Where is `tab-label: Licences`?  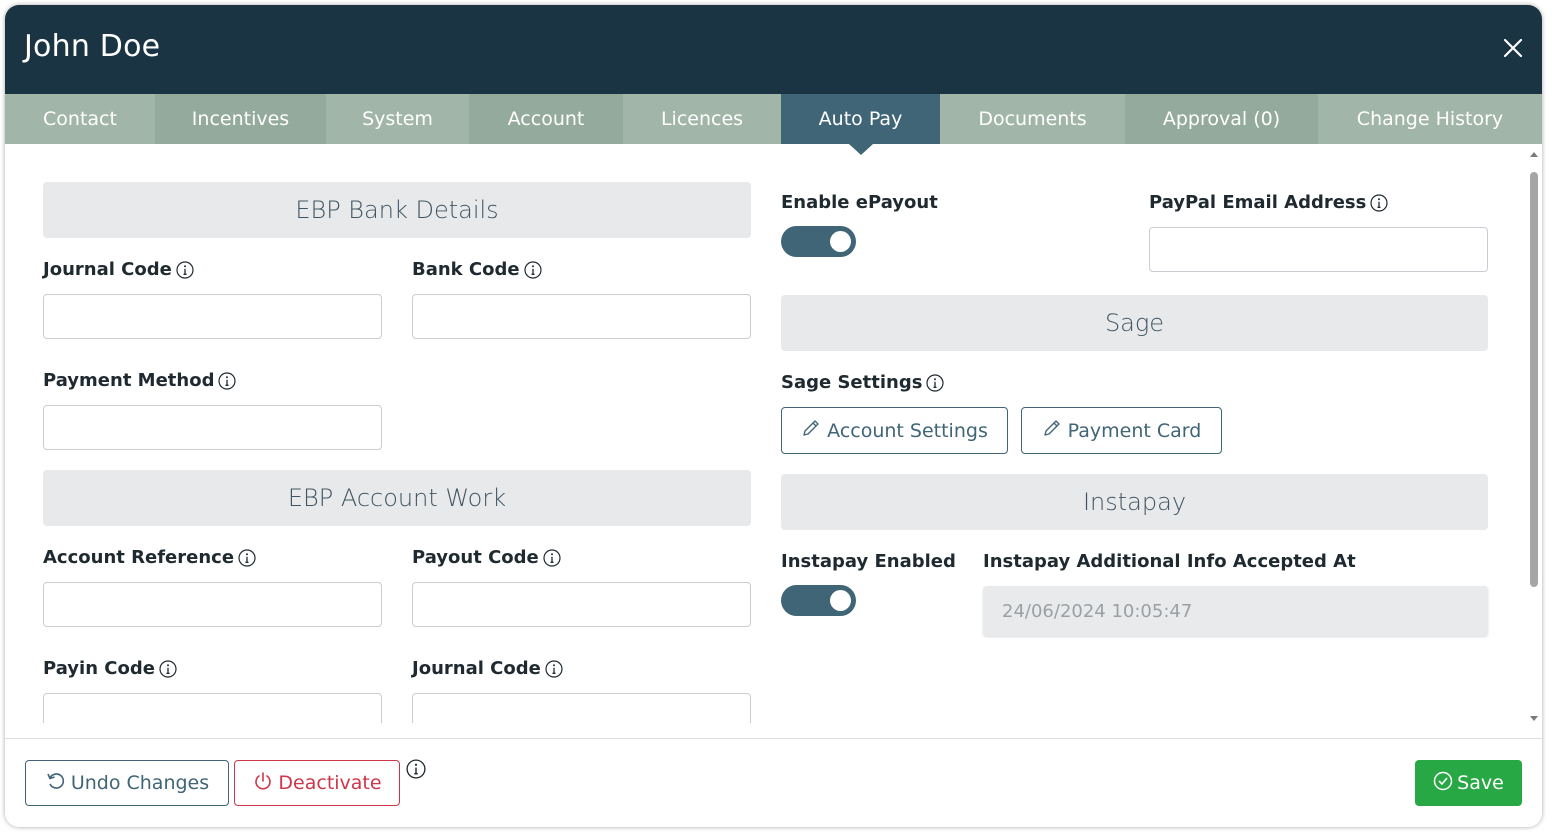 tab-label: Licences is located at coordinates (702, 119).